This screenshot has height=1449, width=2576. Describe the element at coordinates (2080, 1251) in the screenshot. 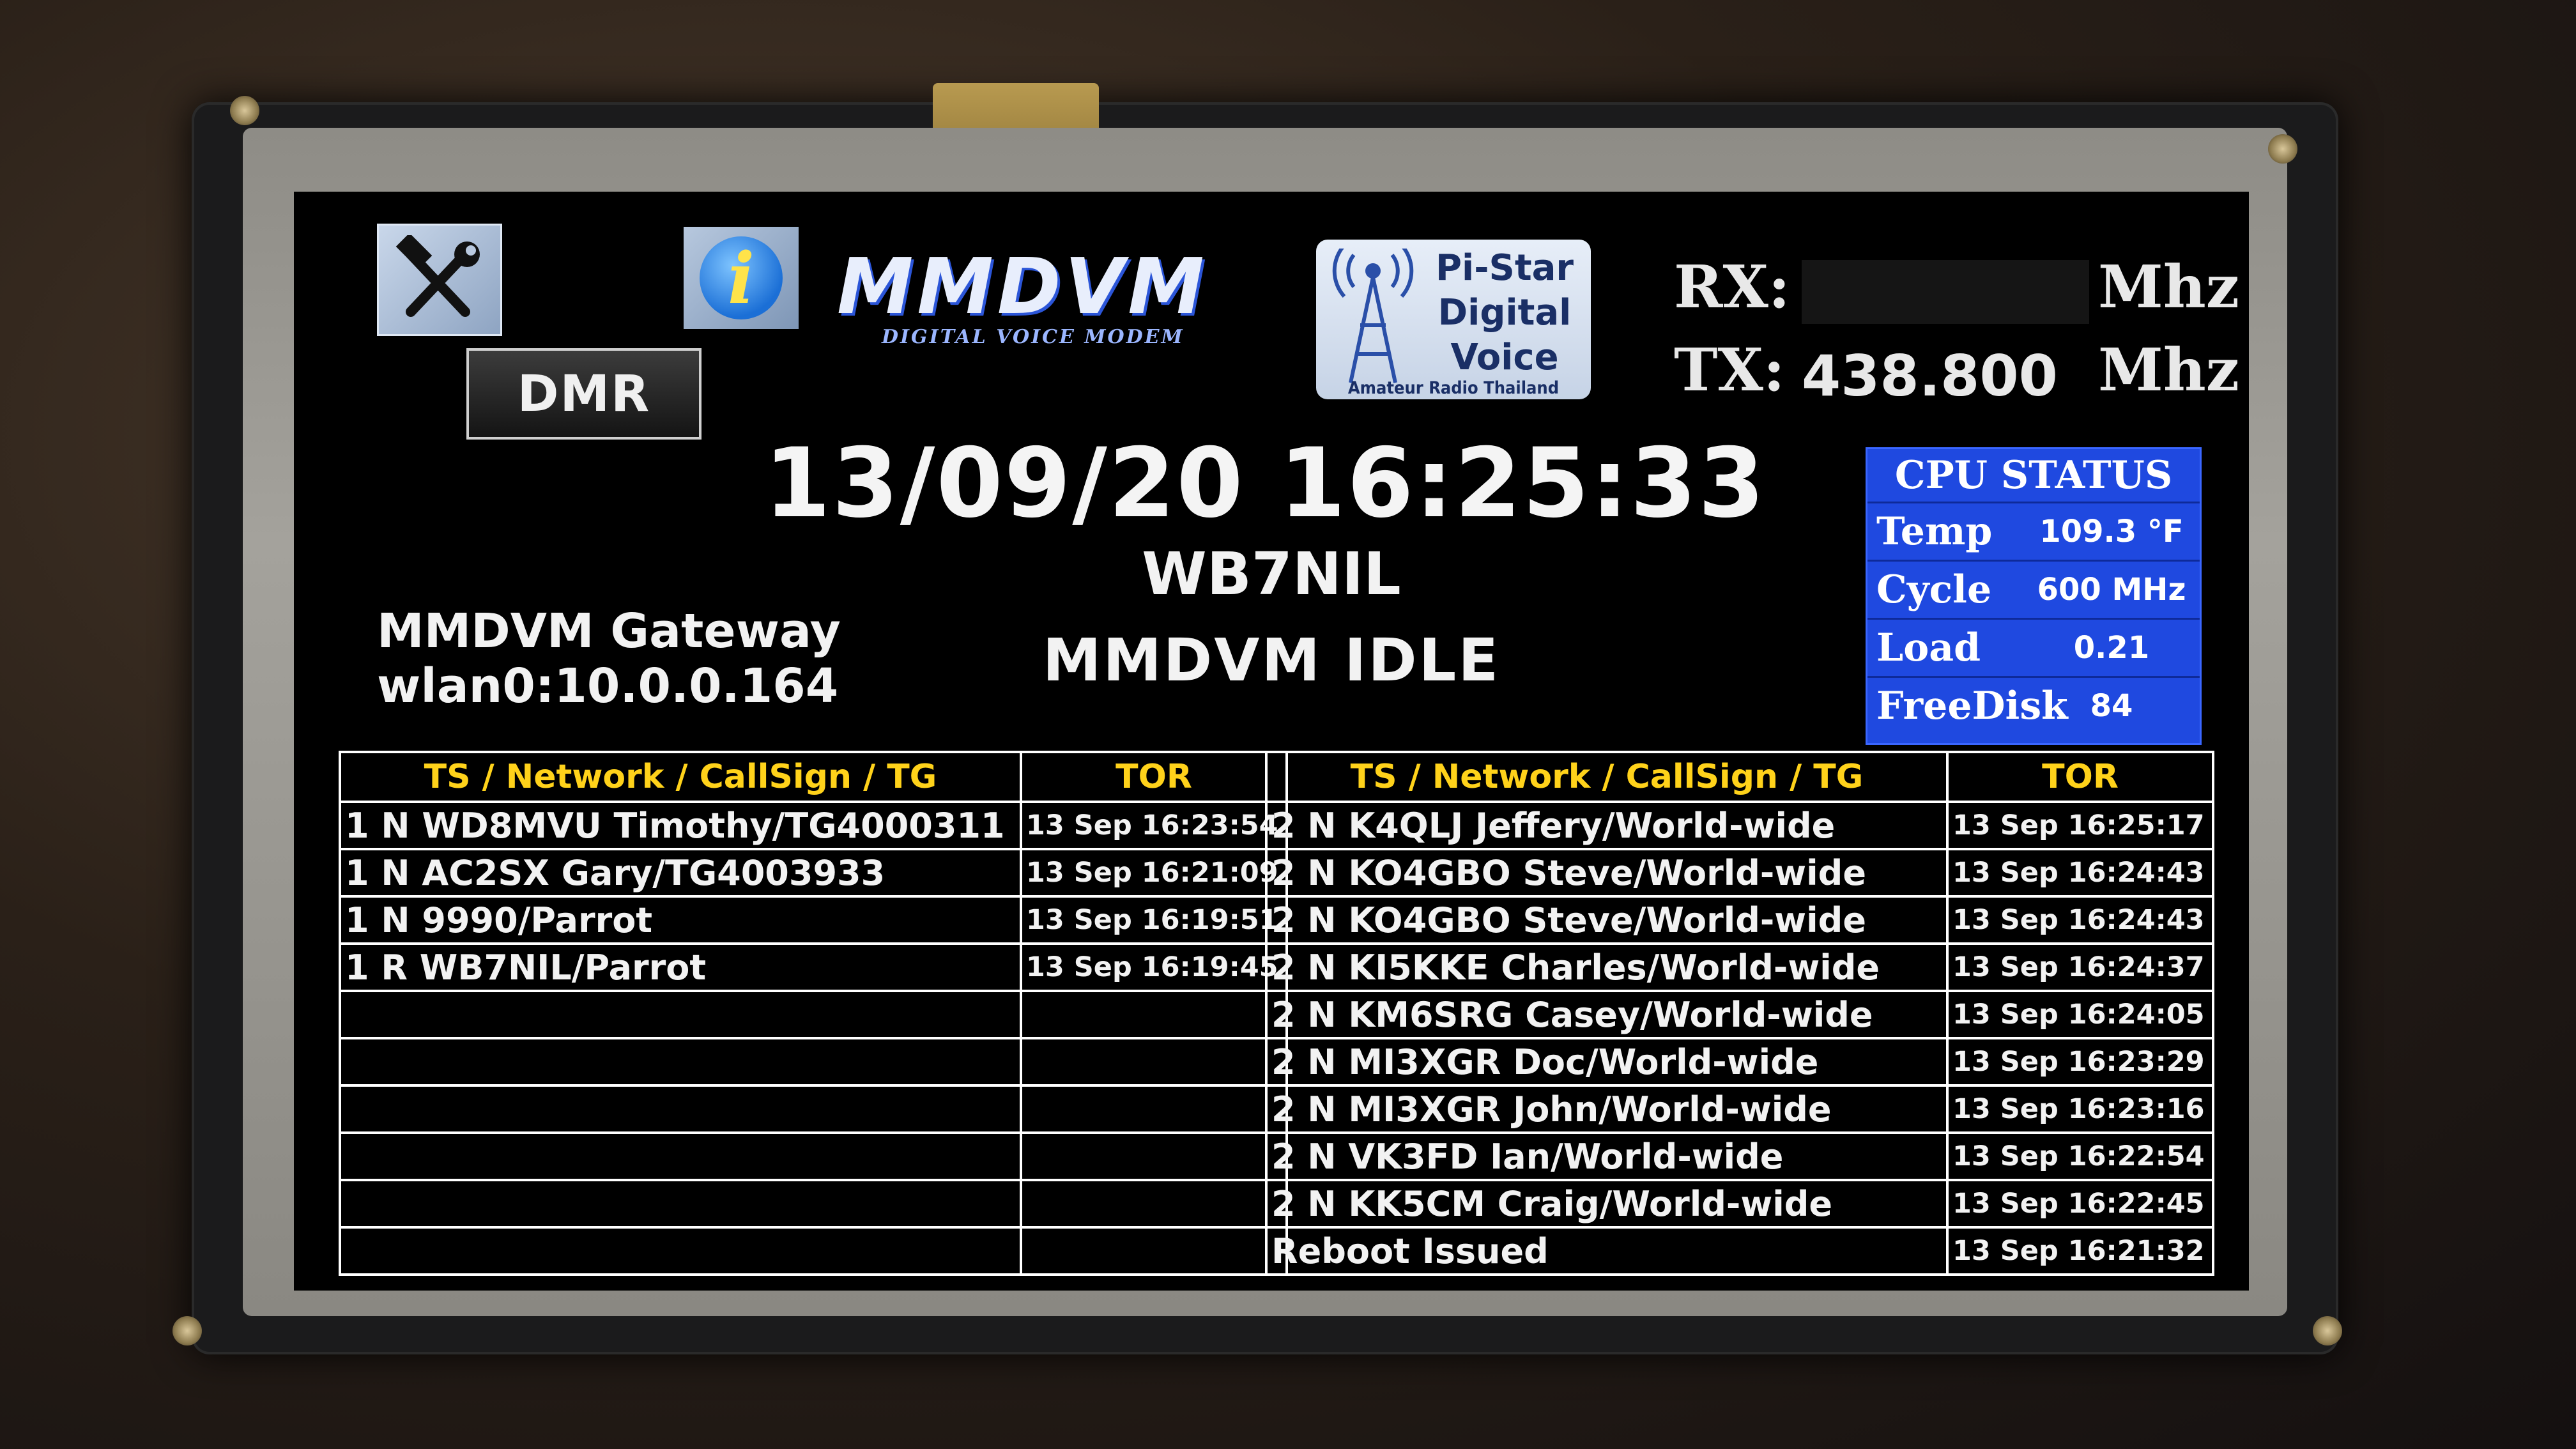

I see `table-cell: 13 Sep 16:21:32` at that location.